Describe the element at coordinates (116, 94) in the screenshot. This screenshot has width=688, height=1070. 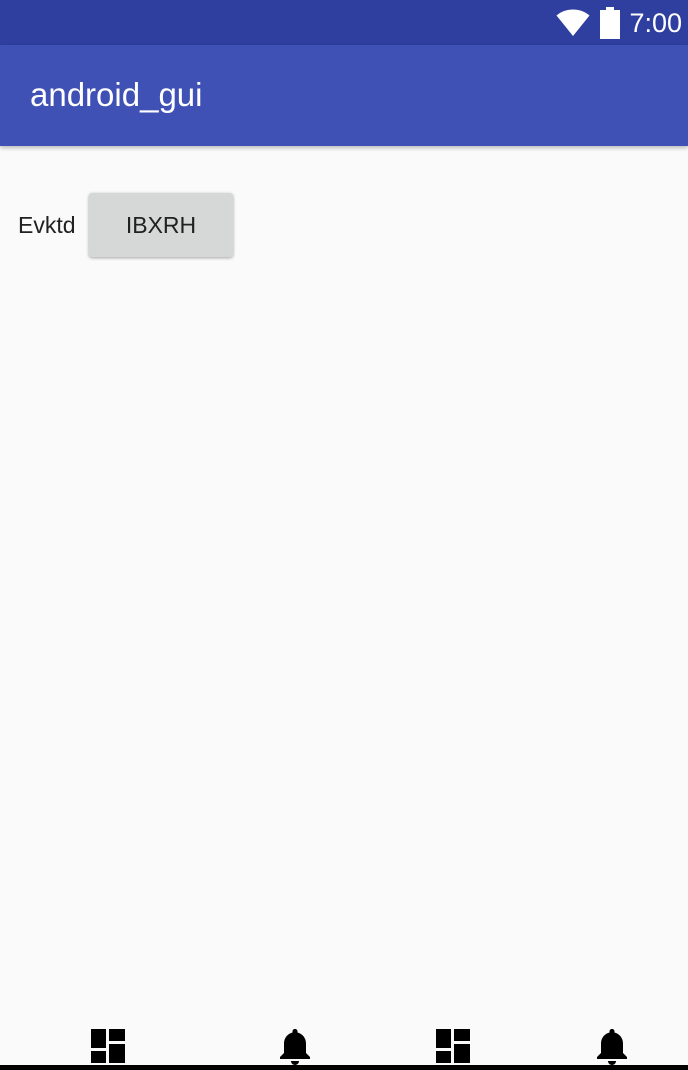
I see `app-title: android_gui` at that location.